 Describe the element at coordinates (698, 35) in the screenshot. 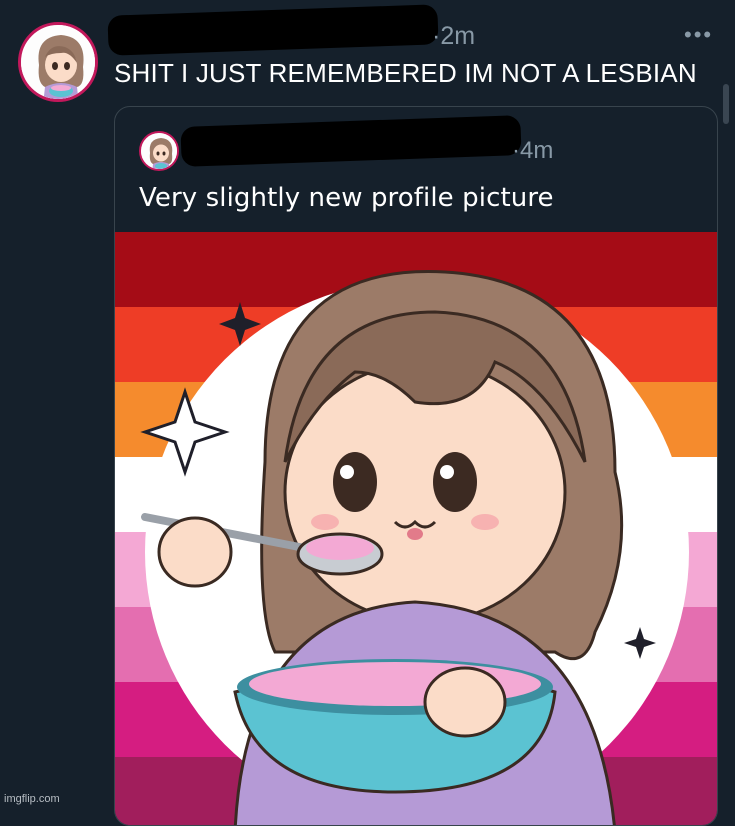

I see `more-options-icon: •••` at that location.